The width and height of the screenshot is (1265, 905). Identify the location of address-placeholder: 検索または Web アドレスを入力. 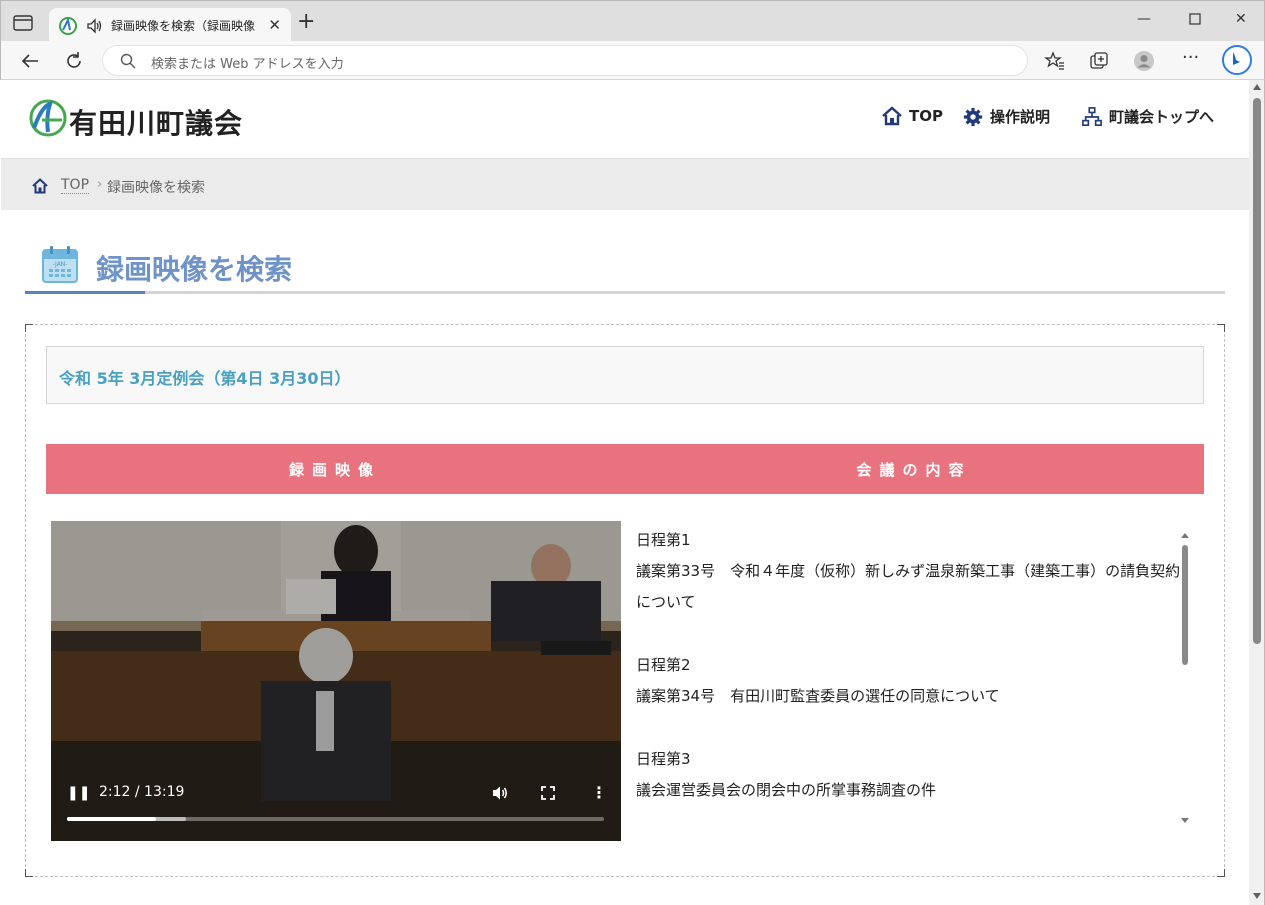
(247, 64).